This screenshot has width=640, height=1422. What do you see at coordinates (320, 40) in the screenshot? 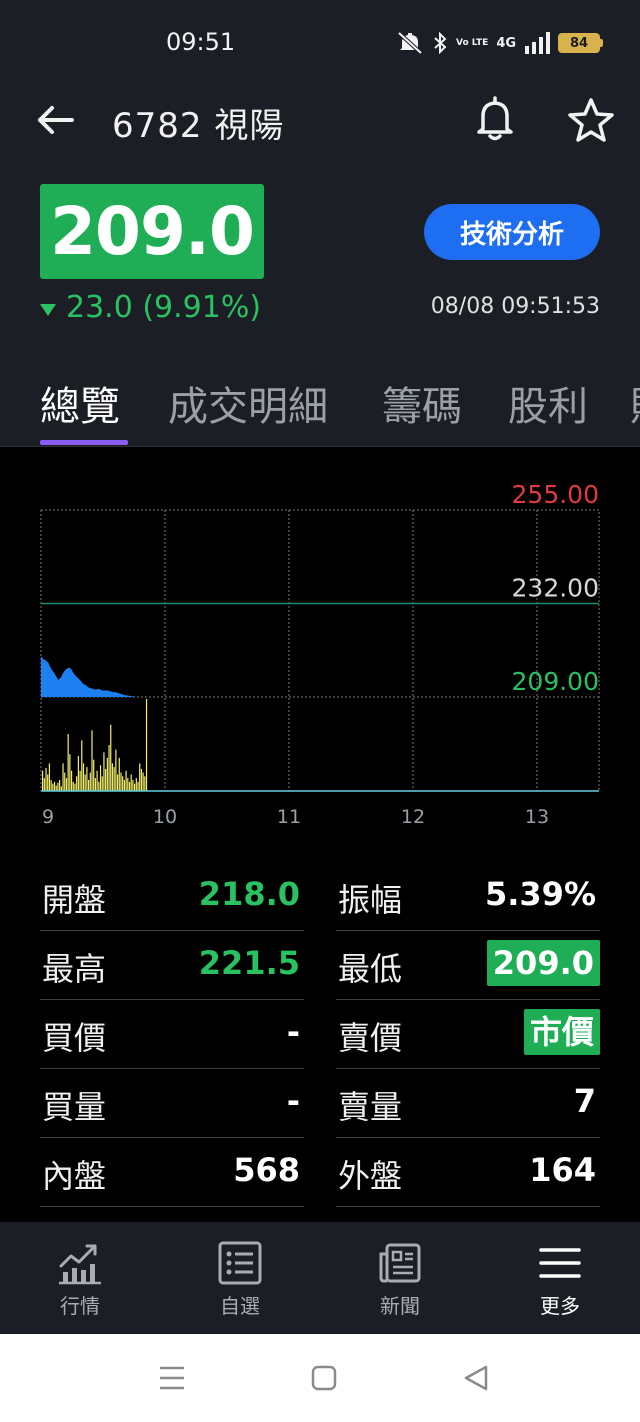
I see `status-bar: 09:51 Vo LTE 4G 84` at bounding box center [320, 40].